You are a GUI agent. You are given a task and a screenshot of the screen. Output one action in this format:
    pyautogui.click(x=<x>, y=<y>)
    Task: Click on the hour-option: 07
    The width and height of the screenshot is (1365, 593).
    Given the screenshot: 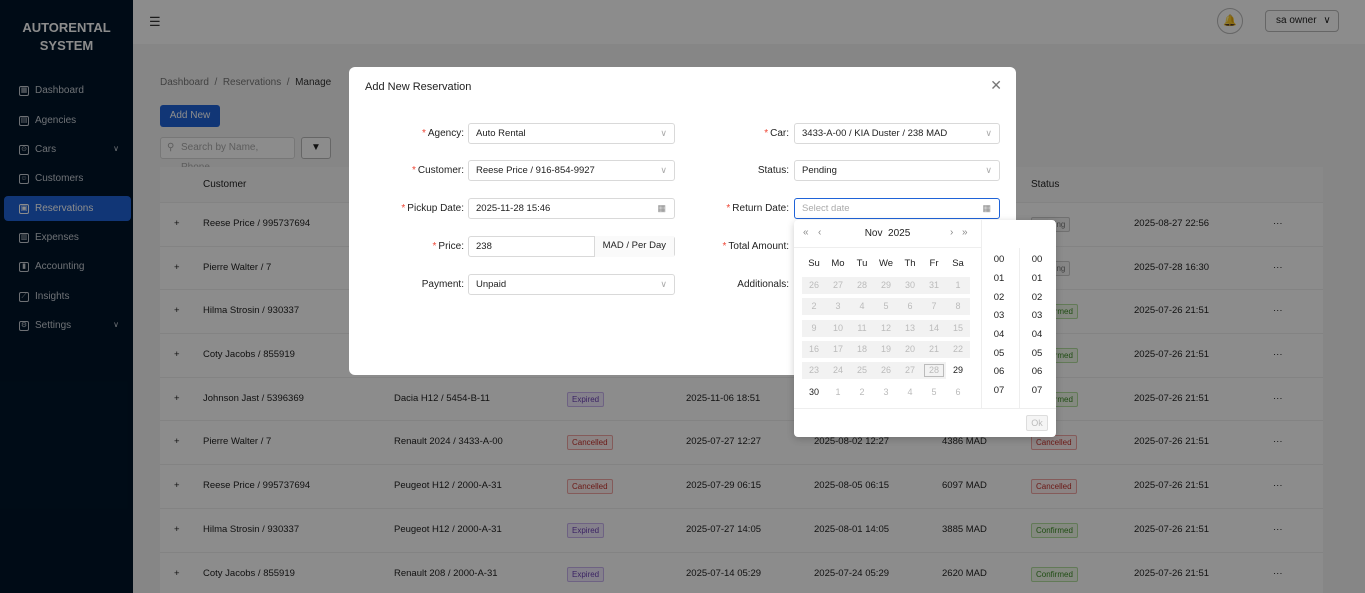 What is the action you would take?
    pyautogui.click(x=999, y=390)
    